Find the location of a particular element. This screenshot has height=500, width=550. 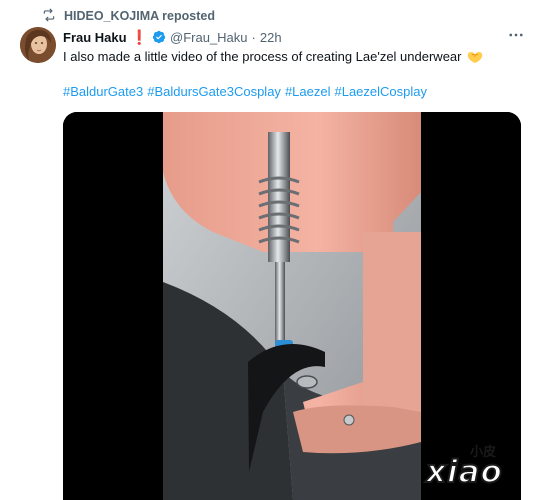

more-button is located at coordinates (516, 35).